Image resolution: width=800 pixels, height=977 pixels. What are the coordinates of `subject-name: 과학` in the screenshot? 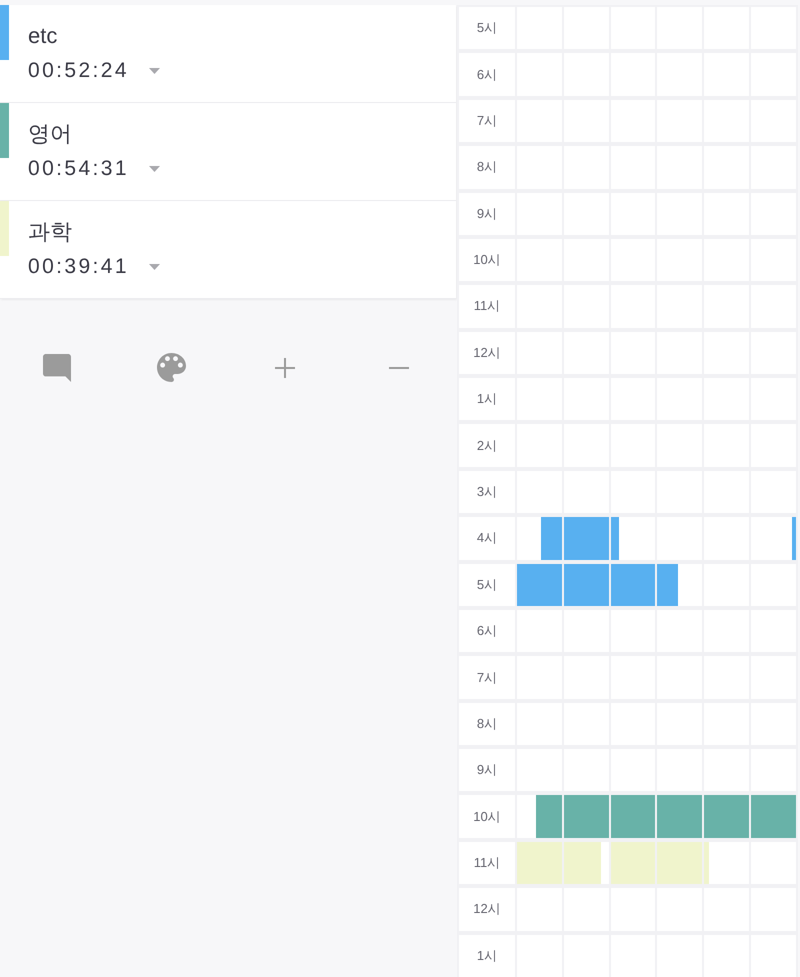 It's located at (50, 232).